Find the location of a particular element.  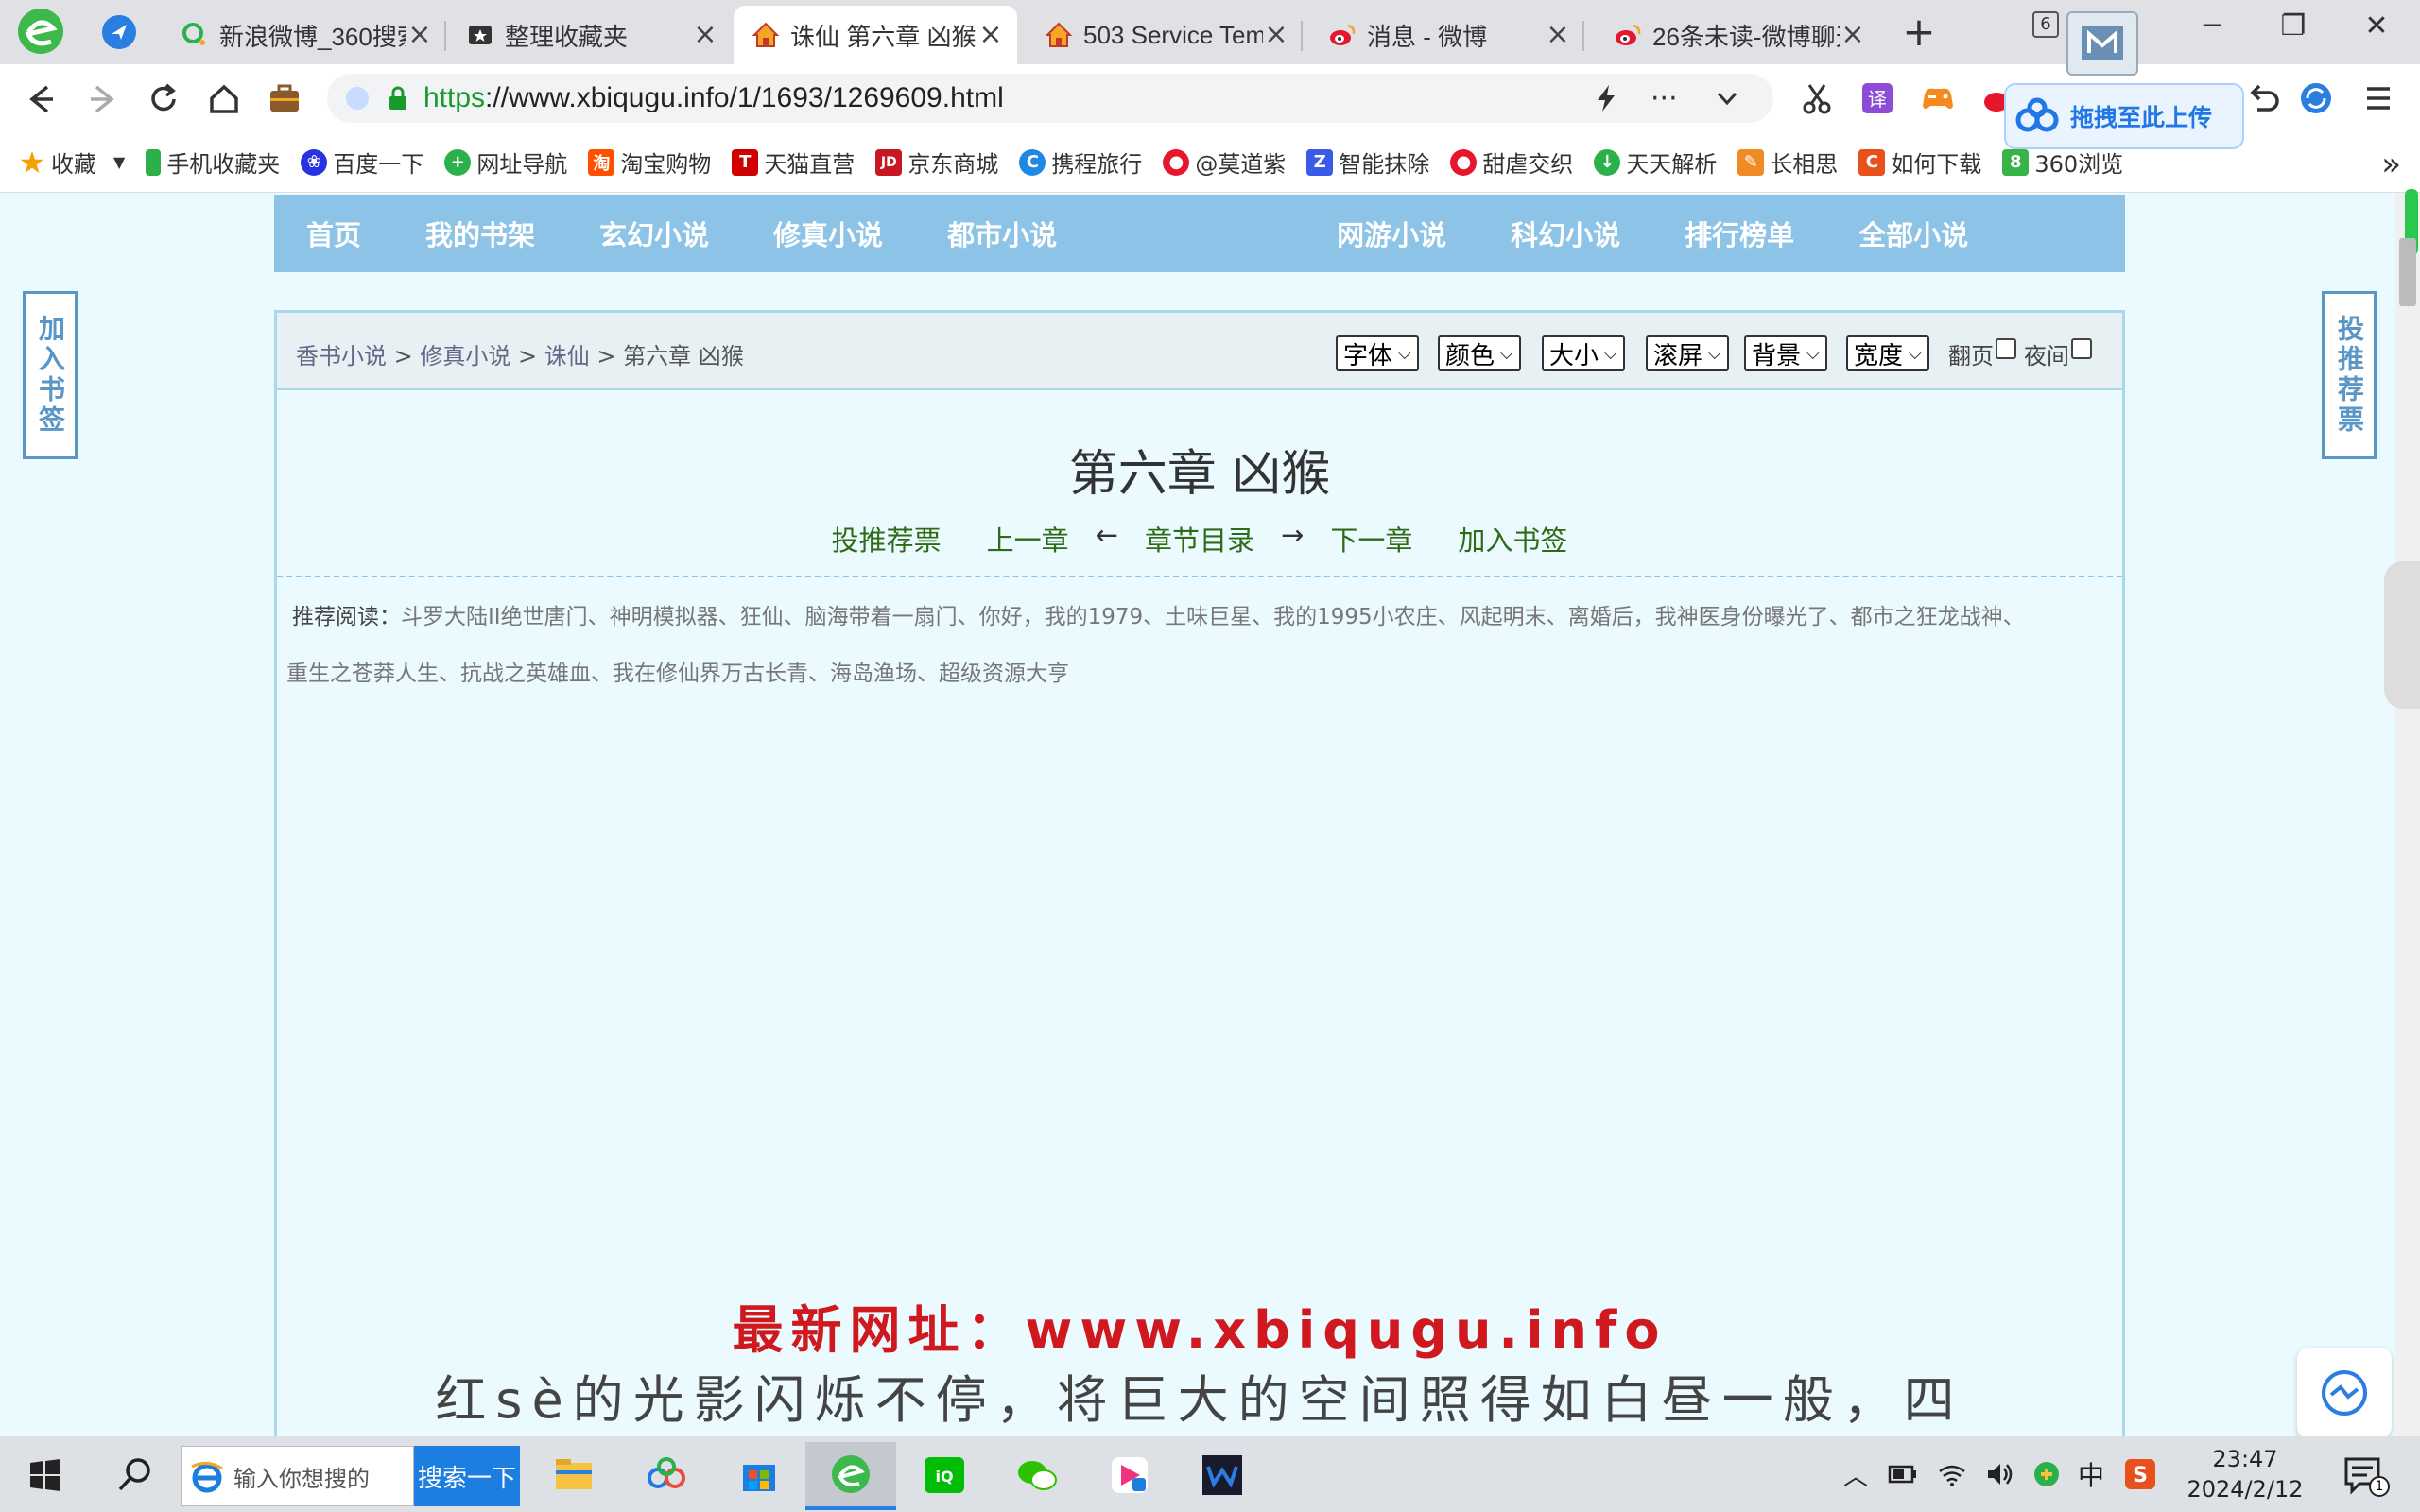

restore-button: ❐ is located at coordinates (2294, 26).